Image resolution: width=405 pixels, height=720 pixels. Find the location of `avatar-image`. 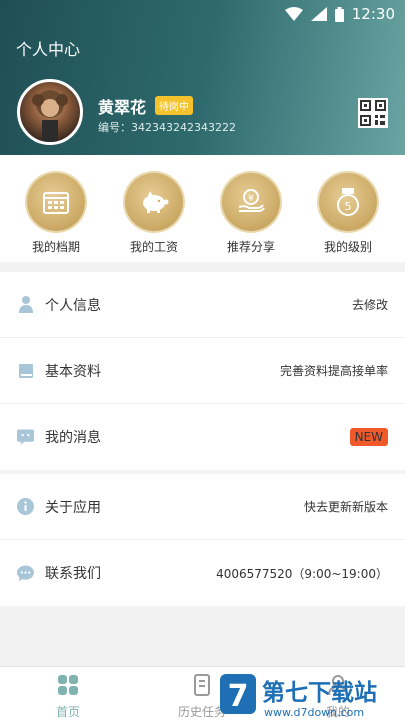

avatar-image is located at coordinates (50, 116).